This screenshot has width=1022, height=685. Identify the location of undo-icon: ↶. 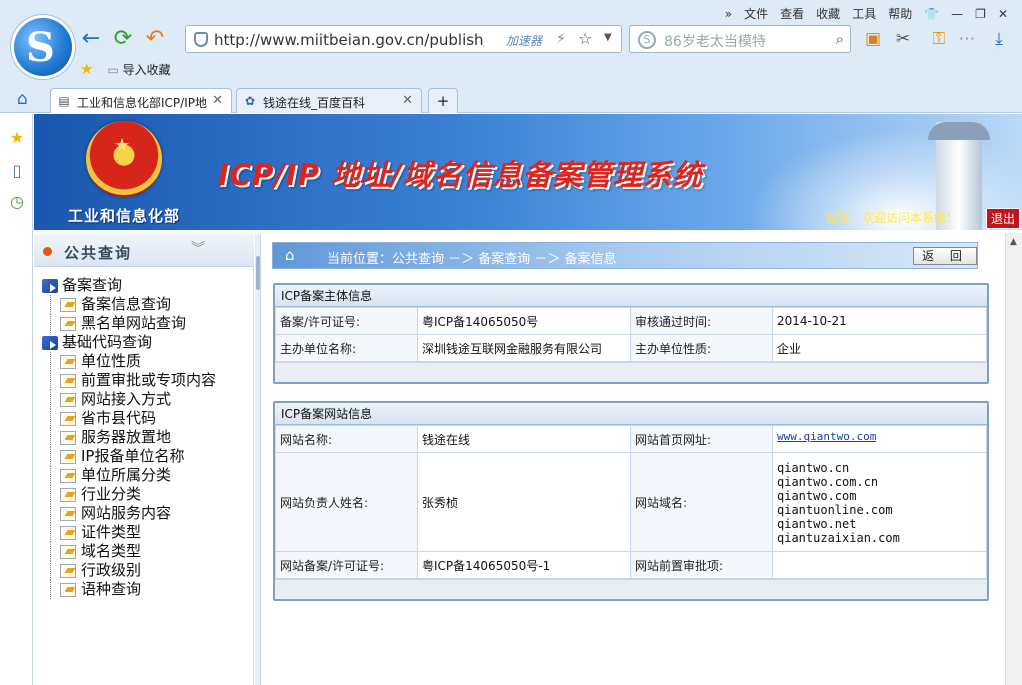
(155, 39).